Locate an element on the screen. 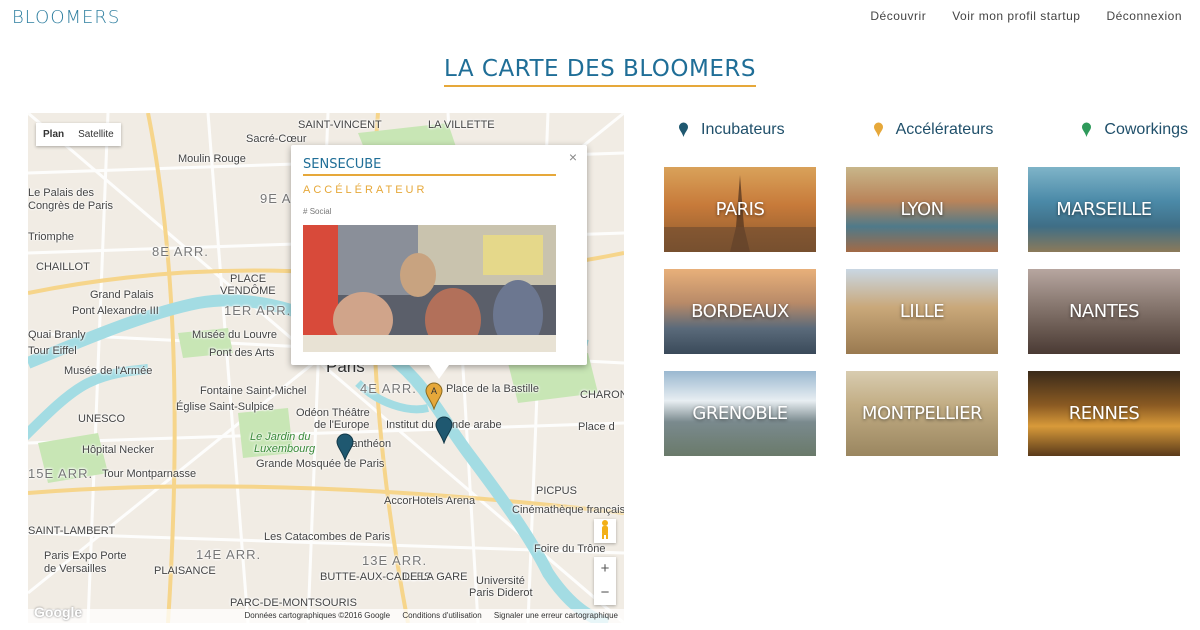 The height and width of the screenshot is (630, 1200). map-label: Tour Eiffel is located at coordinates (52, 351).